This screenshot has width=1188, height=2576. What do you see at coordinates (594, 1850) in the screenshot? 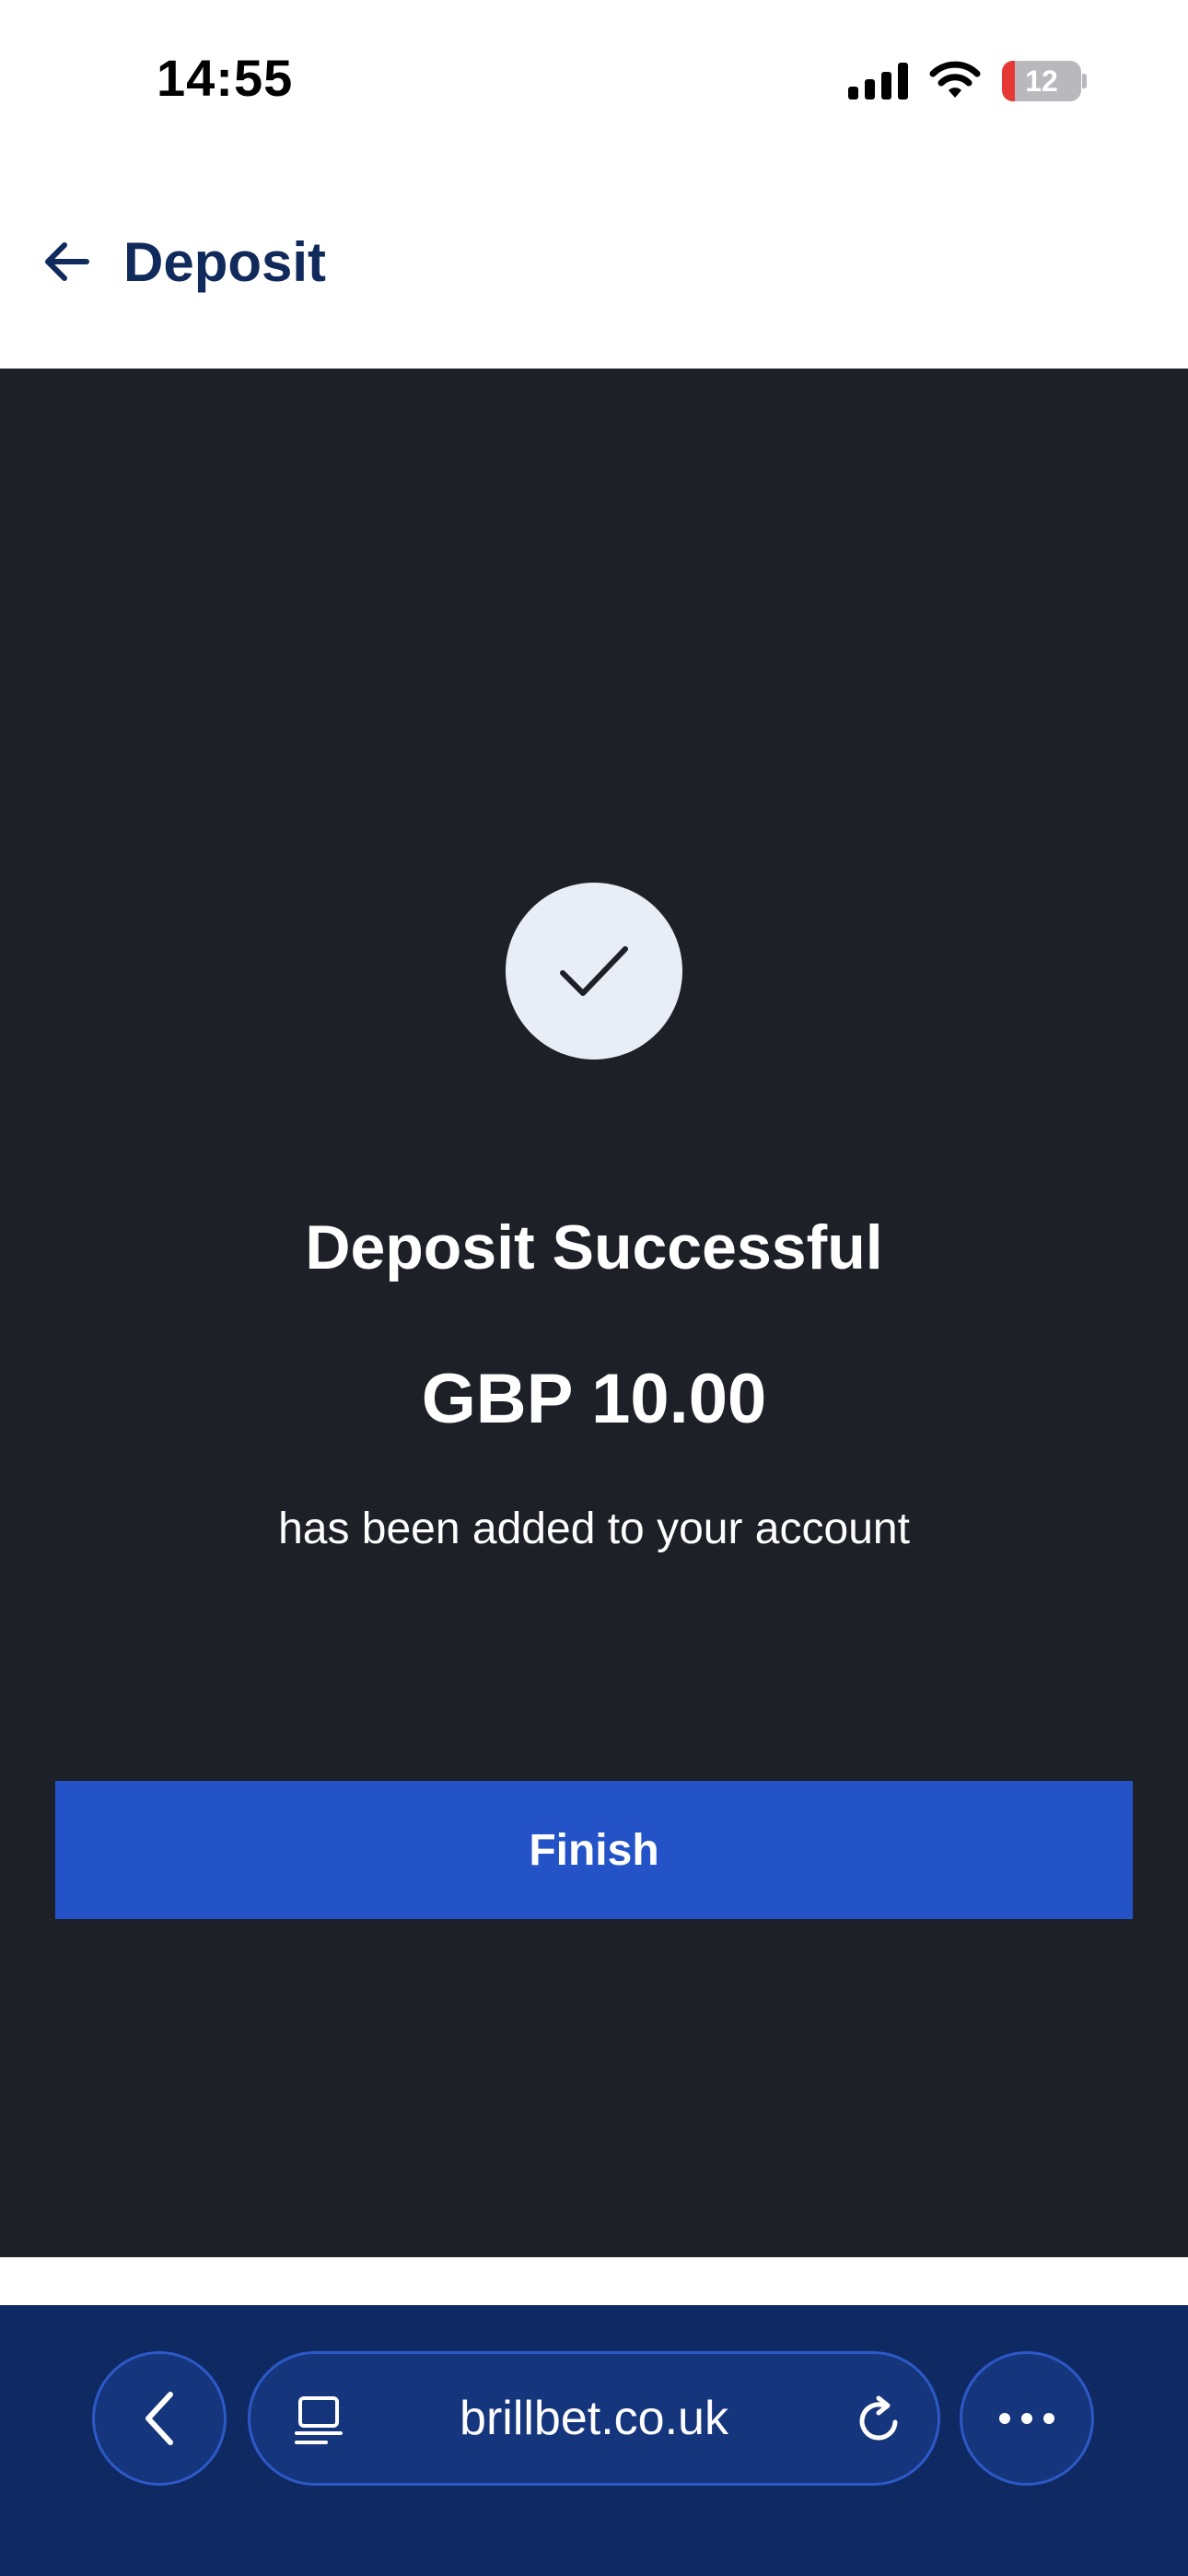
I see `finish-button: Finish` at bounding box center [594, 1850].